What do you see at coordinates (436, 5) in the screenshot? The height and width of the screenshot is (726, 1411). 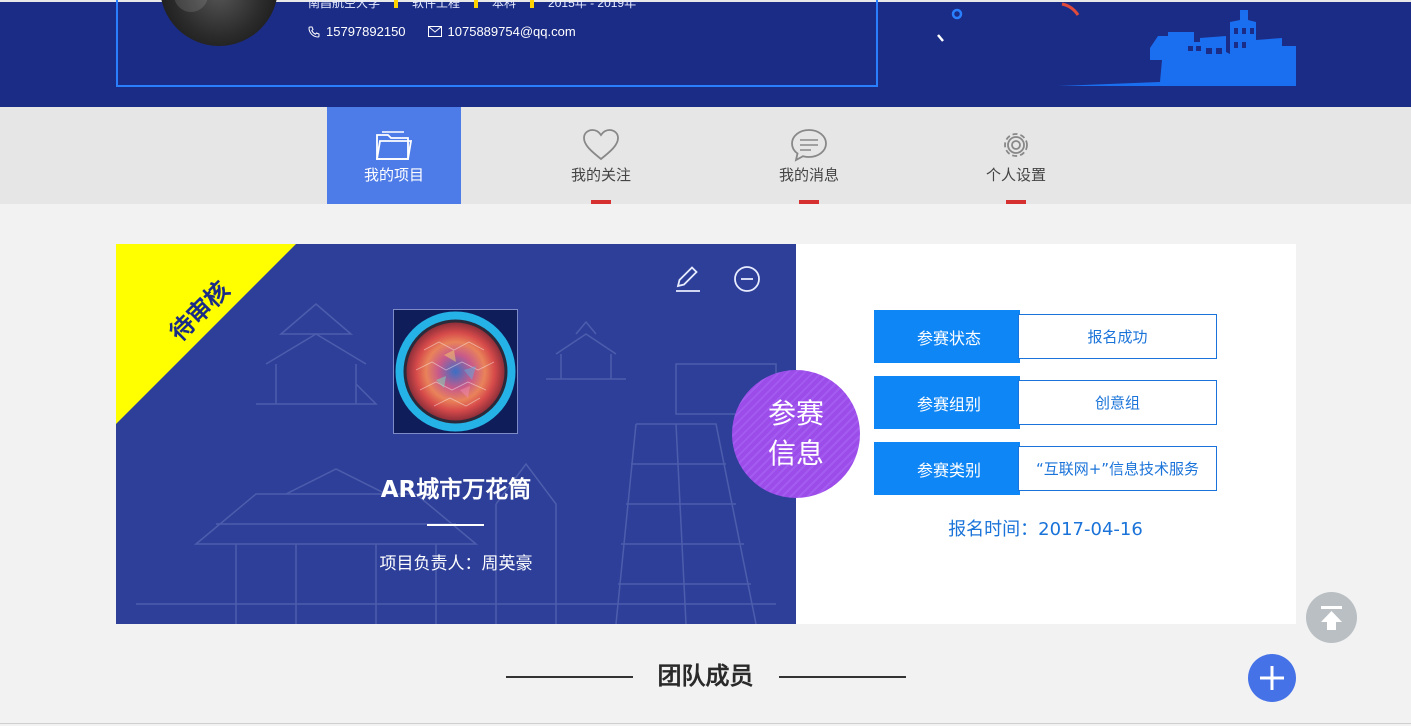 I see `major: 软件工程` at bounding box center [436, 5].